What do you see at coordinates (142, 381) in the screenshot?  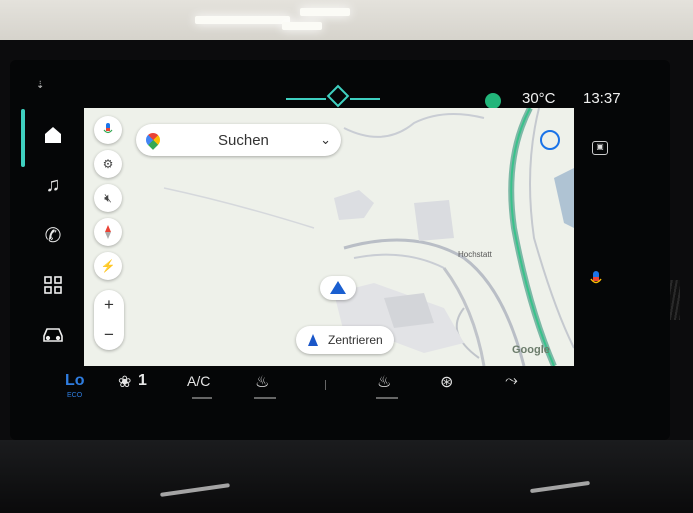 I see `fan-speed-value: 1` at bounding box center [142, 381].